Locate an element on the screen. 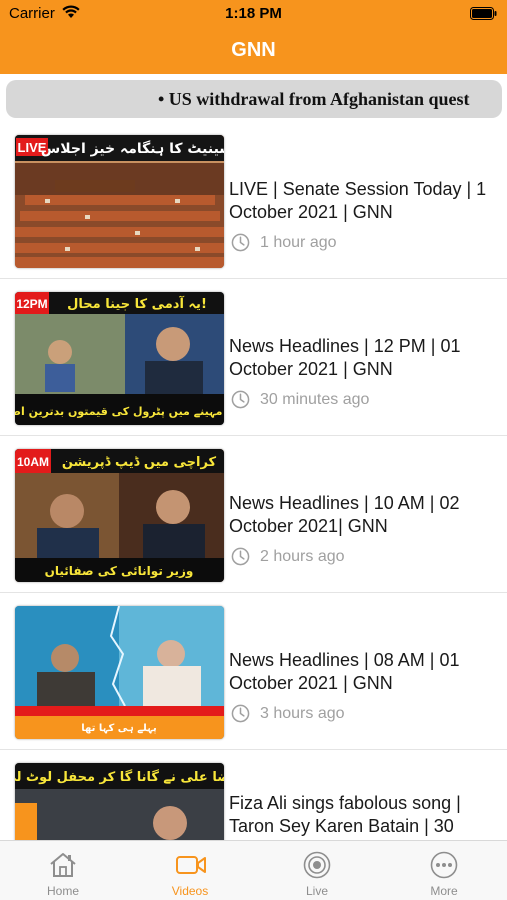 Image resolution: width=507 pixels, height=900 pixels. tab-bar: Home Videos Live More is located at coordinates (253, 870).